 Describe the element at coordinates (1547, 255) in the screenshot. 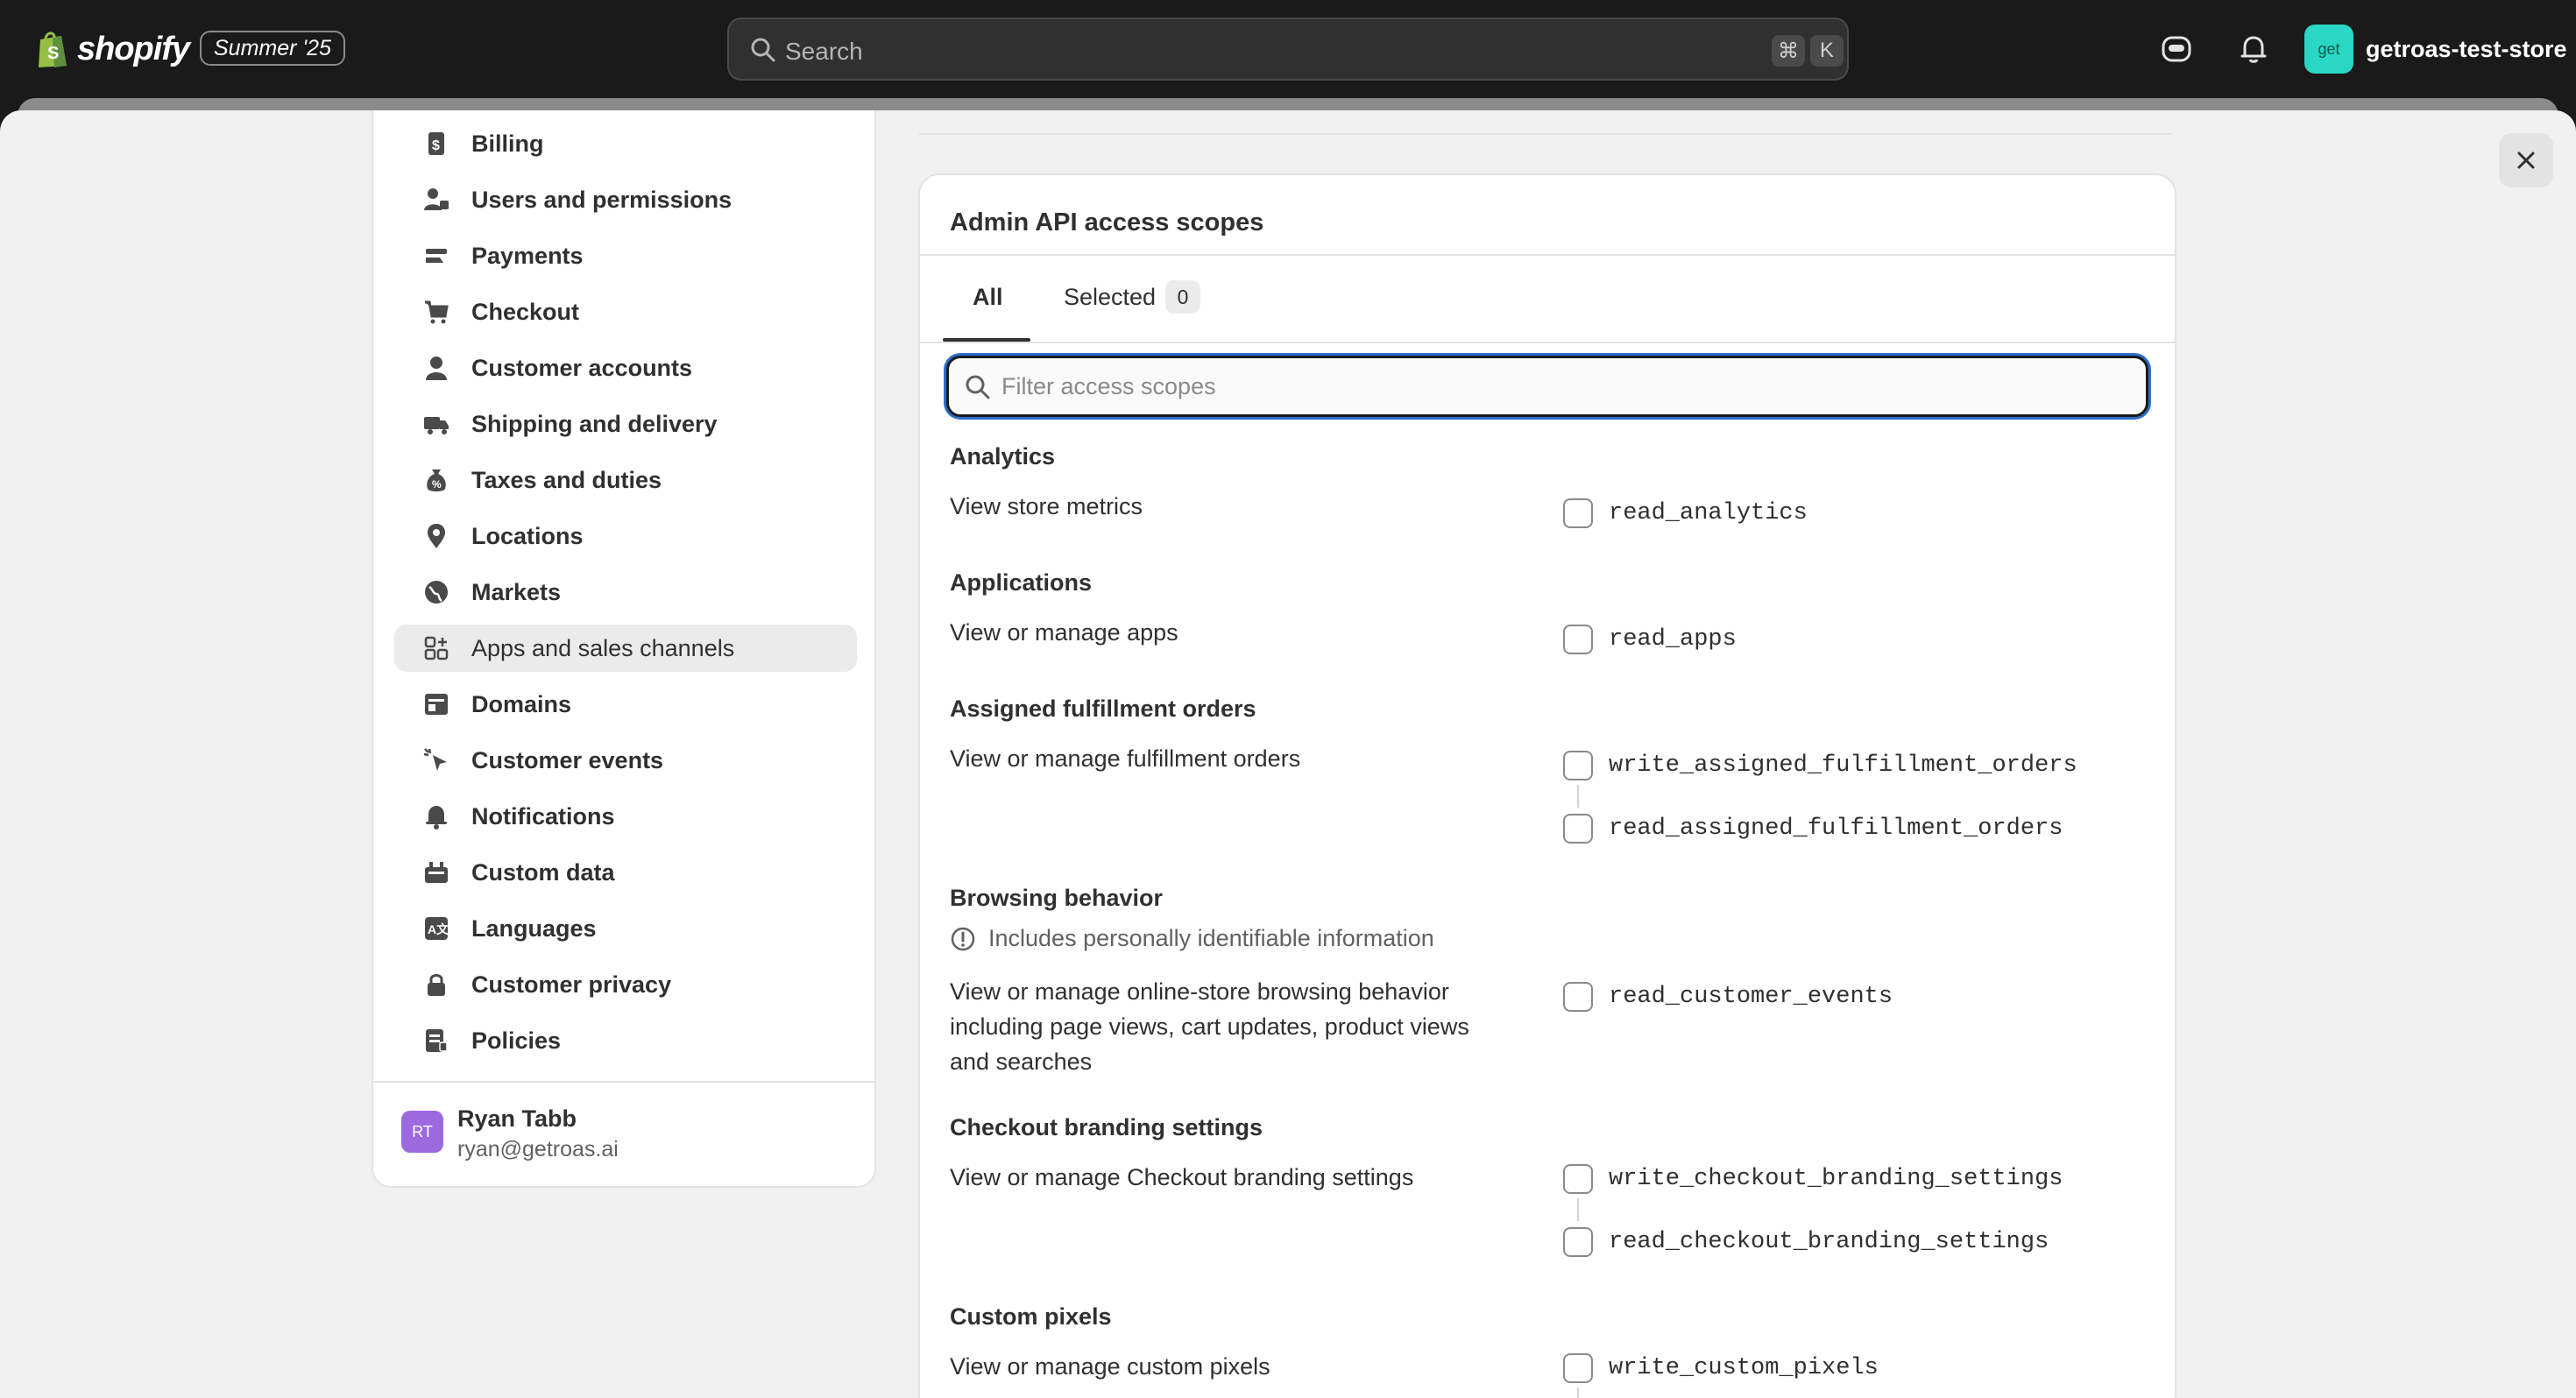

I see `card-header-divider` at that location.